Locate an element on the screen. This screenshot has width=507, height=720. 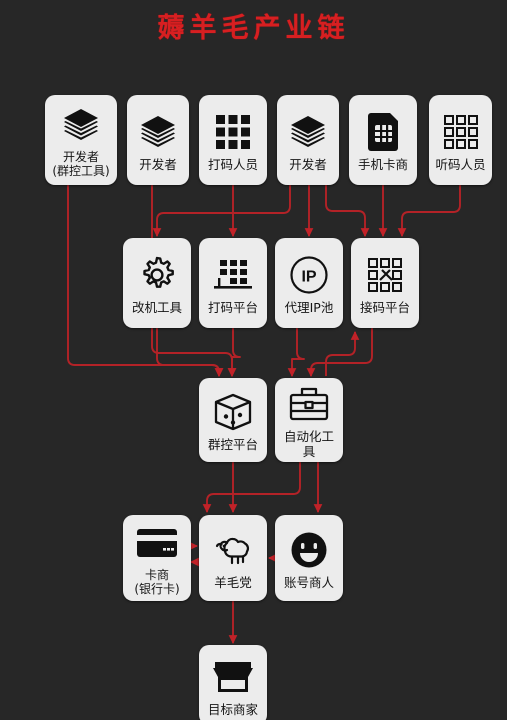
node-code-typist: 打码人员 is located at coordinates (233, 140).